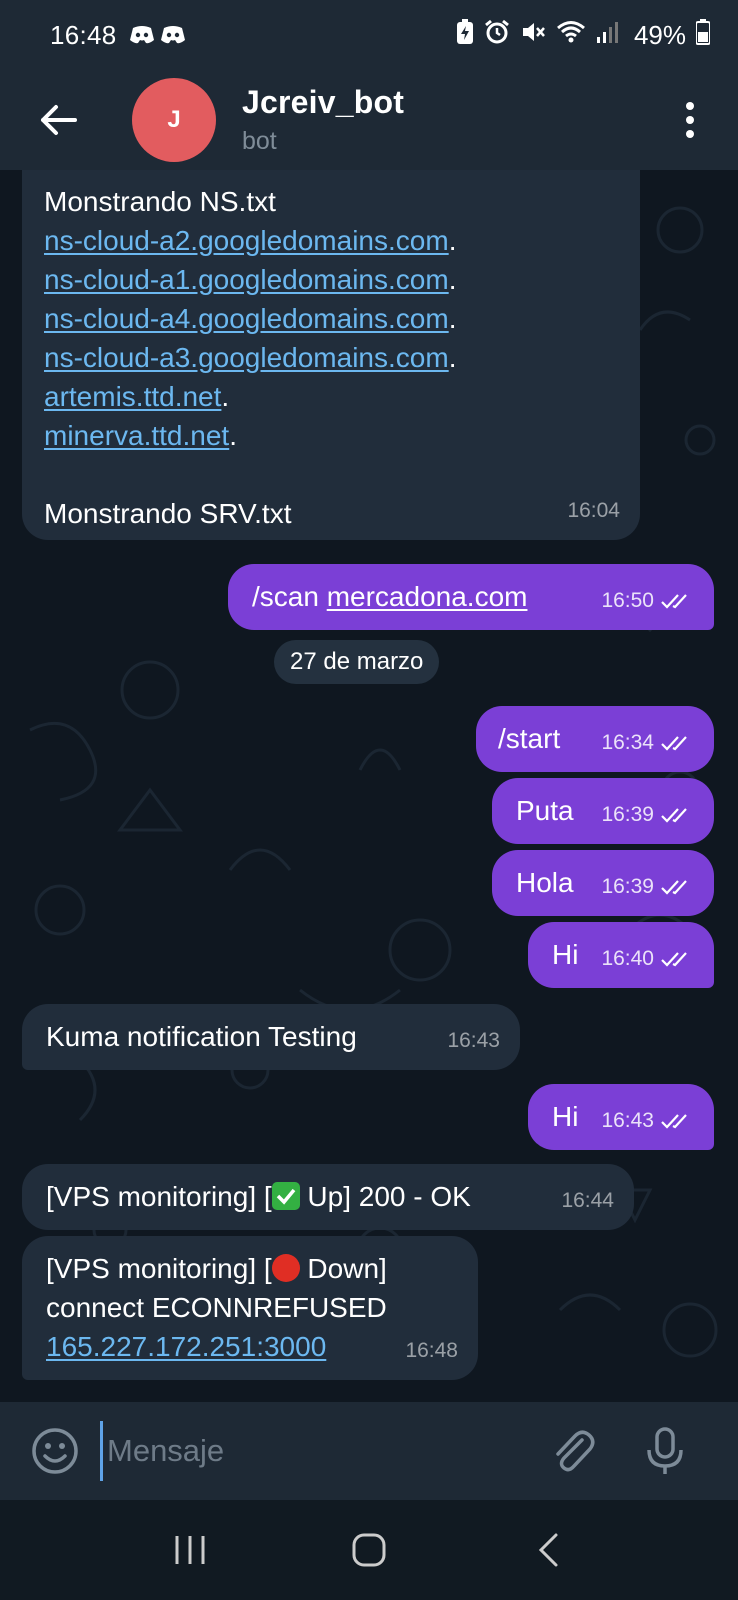 The height and width of the screenshot is (1600, 738). I want to click on message-bubble-outgoing: /scan mercadona.com 16:50, so click(471, 597).